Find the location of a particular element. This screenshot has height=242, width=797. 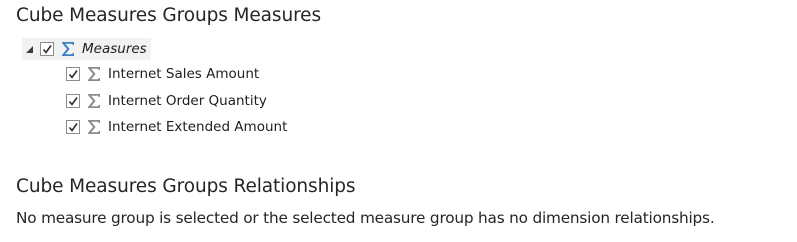

internet-order-quantity-checkbox is located at coordinates (73, 101).